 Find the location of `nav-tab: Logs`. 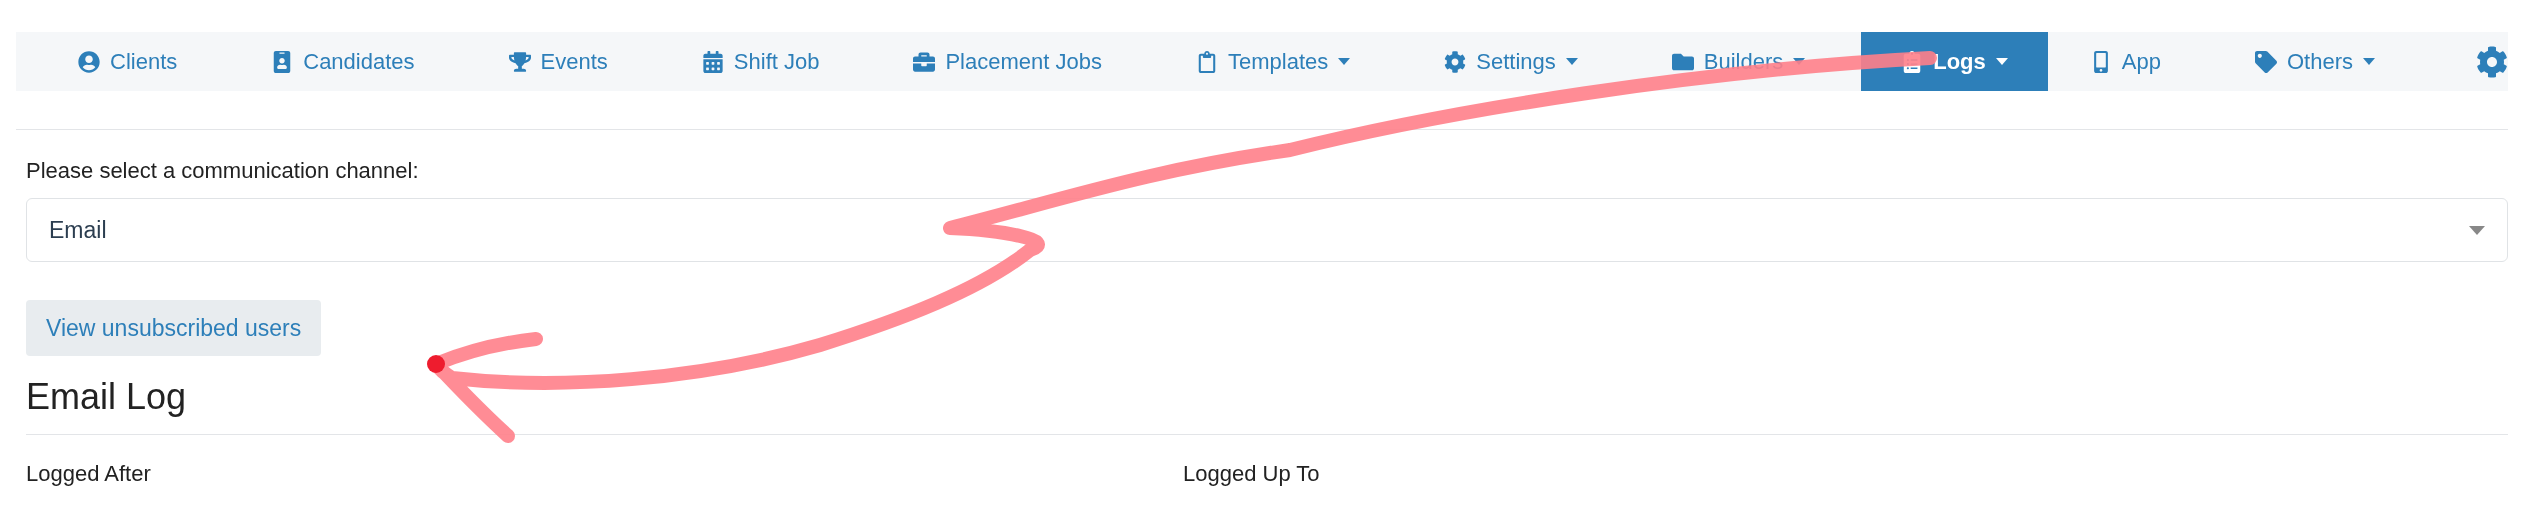

nav-tab: Logs is located at coordinates (1954, 61).